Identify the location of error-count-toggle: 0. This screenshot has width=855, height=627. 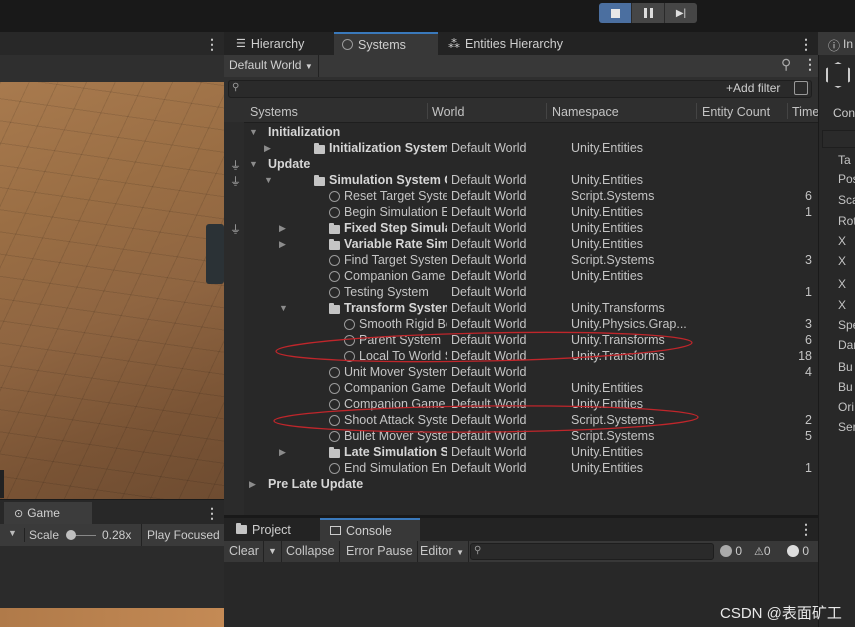
(798, 551).